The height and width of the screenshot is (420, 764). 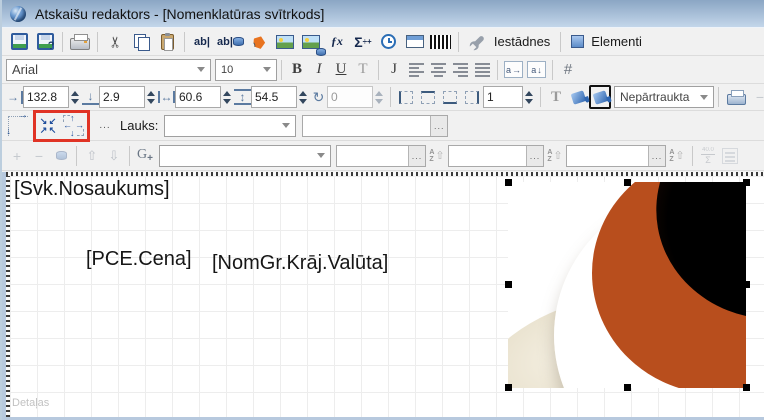 I want to click on paint-bucket-icon, so click(x=578, y=97).